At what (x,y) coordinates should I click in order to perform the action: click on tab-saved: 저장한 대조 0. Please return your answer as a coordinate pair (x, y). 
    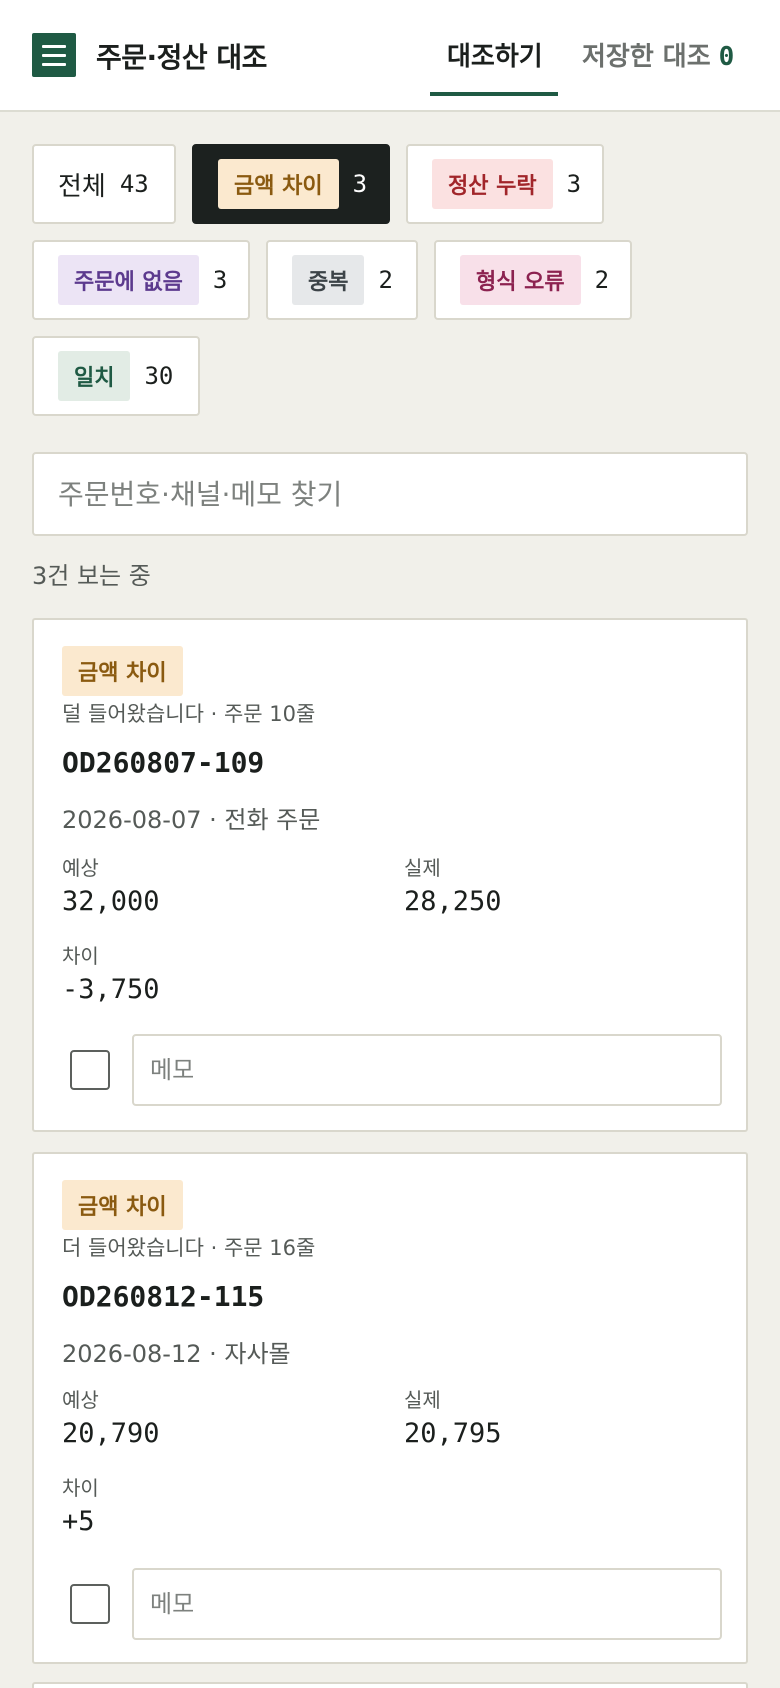
    Looking at the image, I should click on (658, 66).